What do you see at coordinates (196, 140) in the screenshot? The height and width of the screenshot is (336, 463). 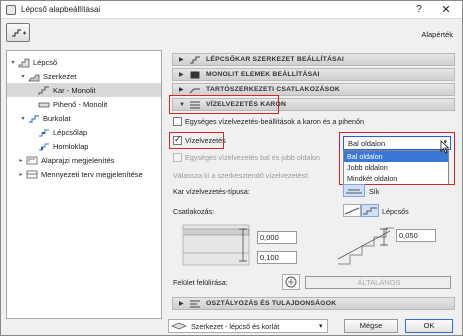 I see `highlight-drainage-checkbox` at bounding box center [196, 140].